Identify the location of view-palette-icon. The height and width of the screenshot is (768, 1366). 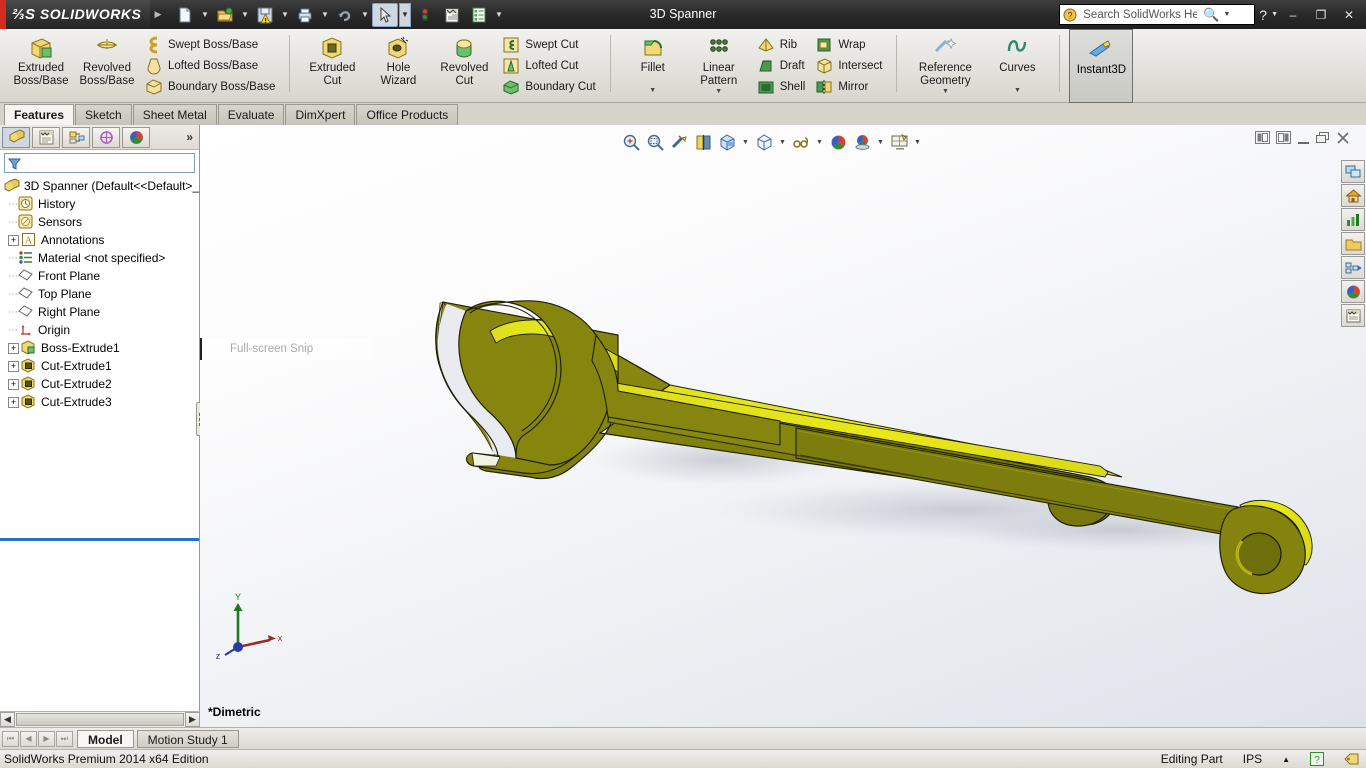
(1353, 171).